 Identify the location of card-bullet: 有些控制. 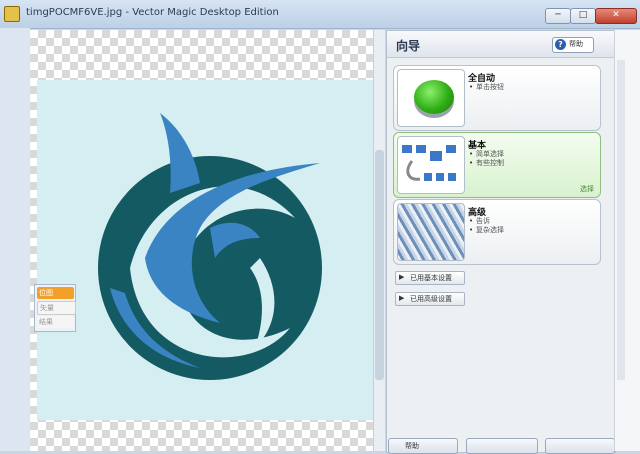
(486, 163).